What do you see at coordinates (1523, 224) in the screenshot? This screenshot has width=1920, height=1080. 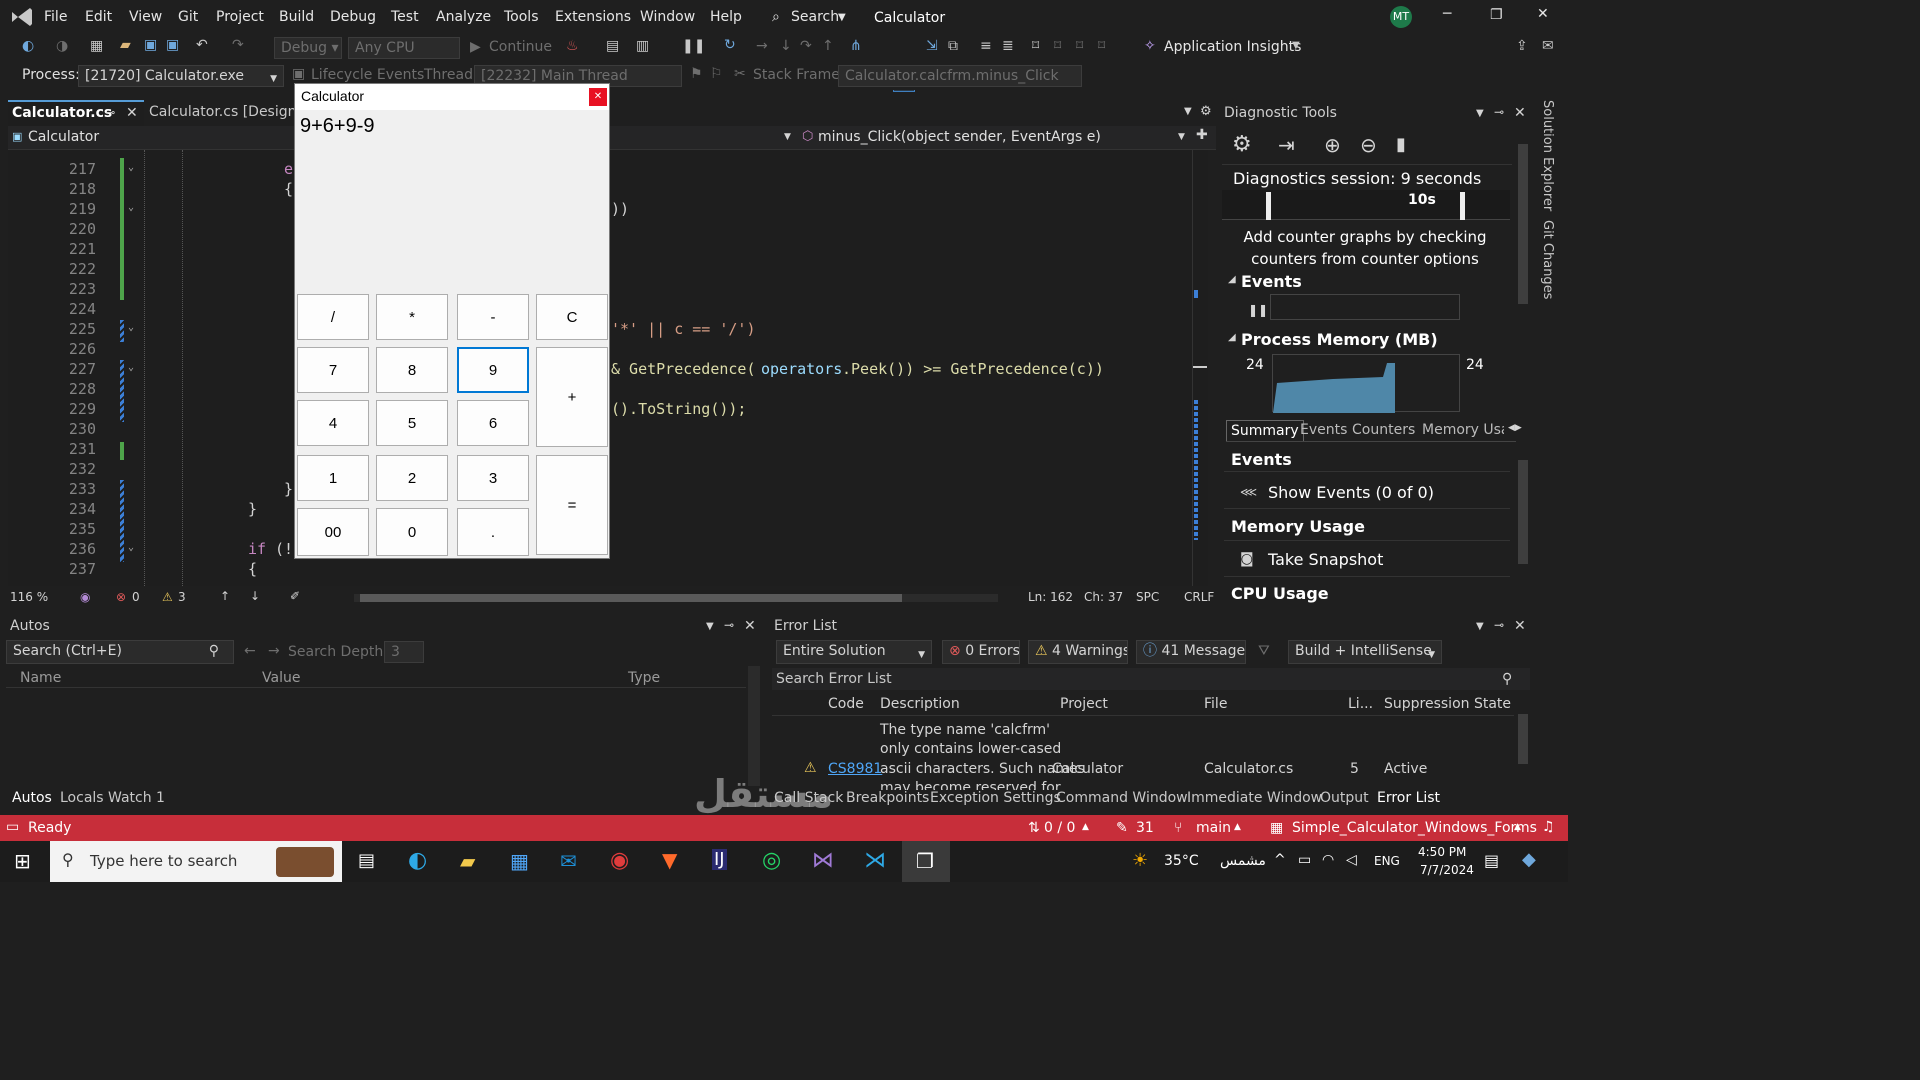 I see `scroll-thumb` at bounding box center [1523, 224].